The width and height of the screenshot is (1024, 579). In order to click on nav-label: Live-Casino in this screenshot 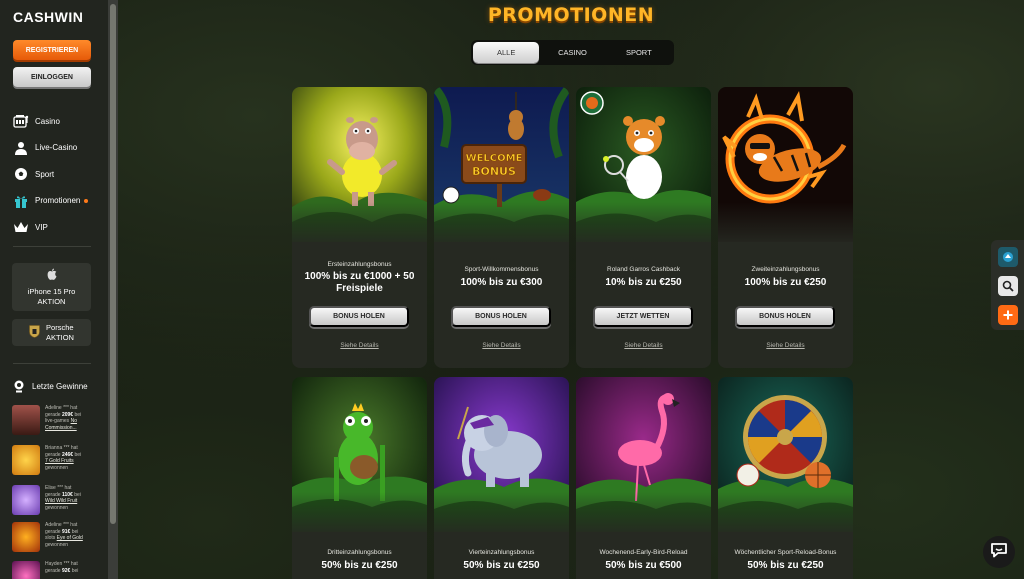, I will do `click(56, 148)`.